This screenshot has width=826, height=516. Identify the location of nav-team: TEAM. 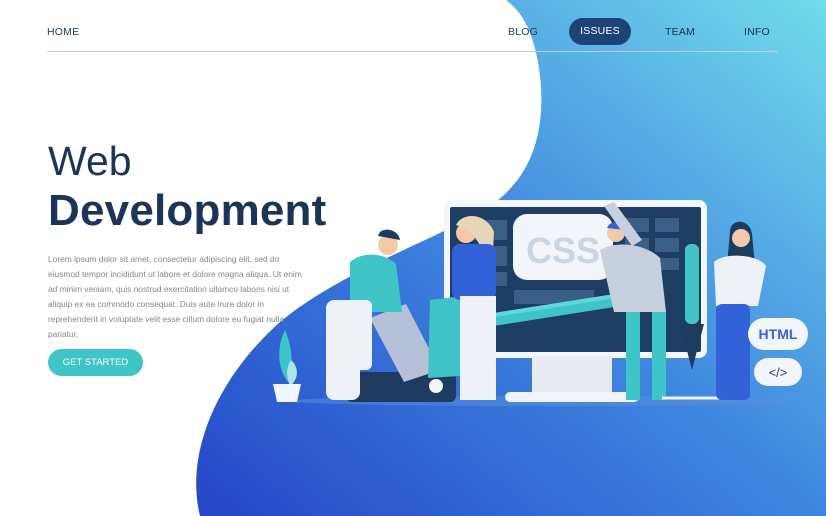
(680, 32).